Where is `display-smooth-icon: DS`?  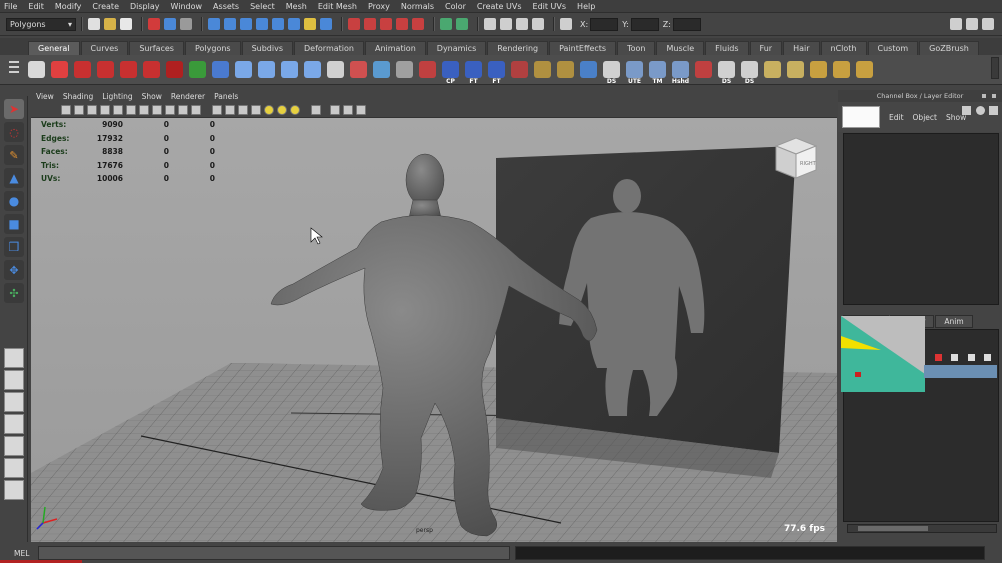 display-smooth-icon: DS is located at coordinates (726, 73).